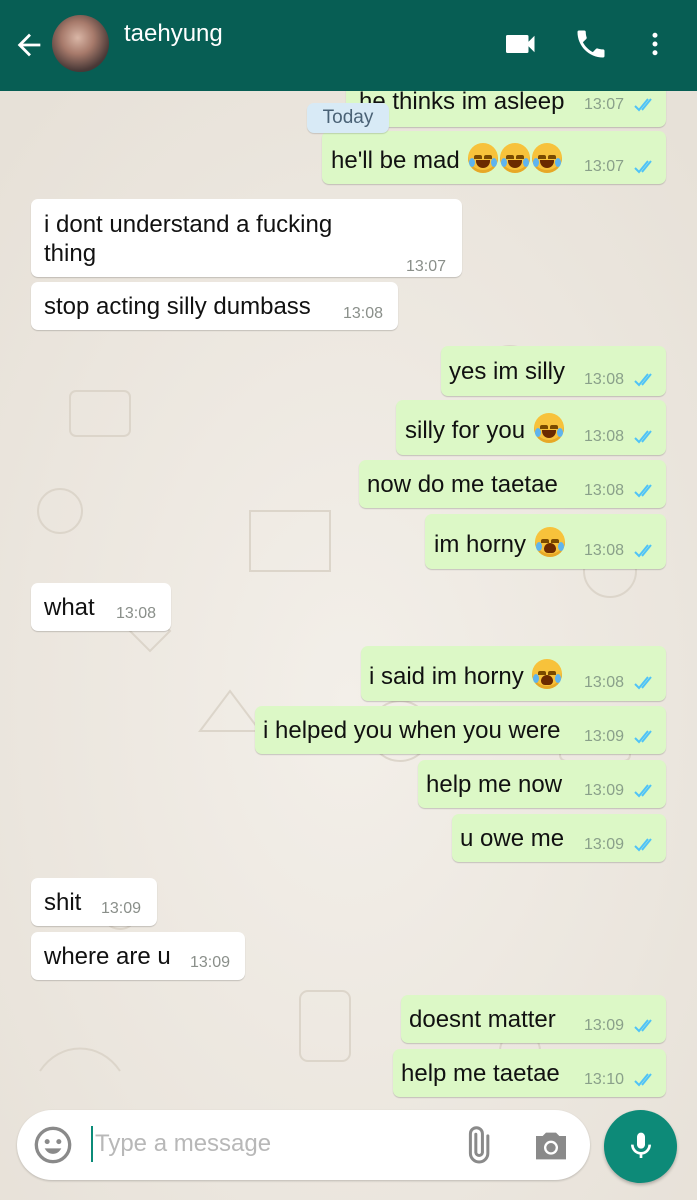 This screenshot has width=697, height=1200. What do you see at coordinates (482, 1019) in the screenshot?
I see `message-text: doesnt matter` at bounding box center [482, 1019].